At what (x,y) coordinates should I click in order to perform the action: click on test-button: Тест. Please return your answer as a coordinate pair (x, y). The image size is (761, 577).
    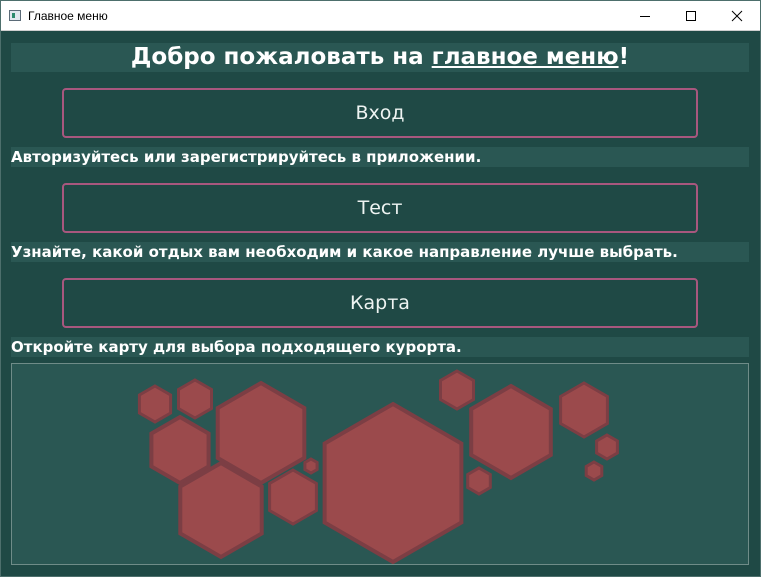
    Looking at the image, I should click on (380, 208).